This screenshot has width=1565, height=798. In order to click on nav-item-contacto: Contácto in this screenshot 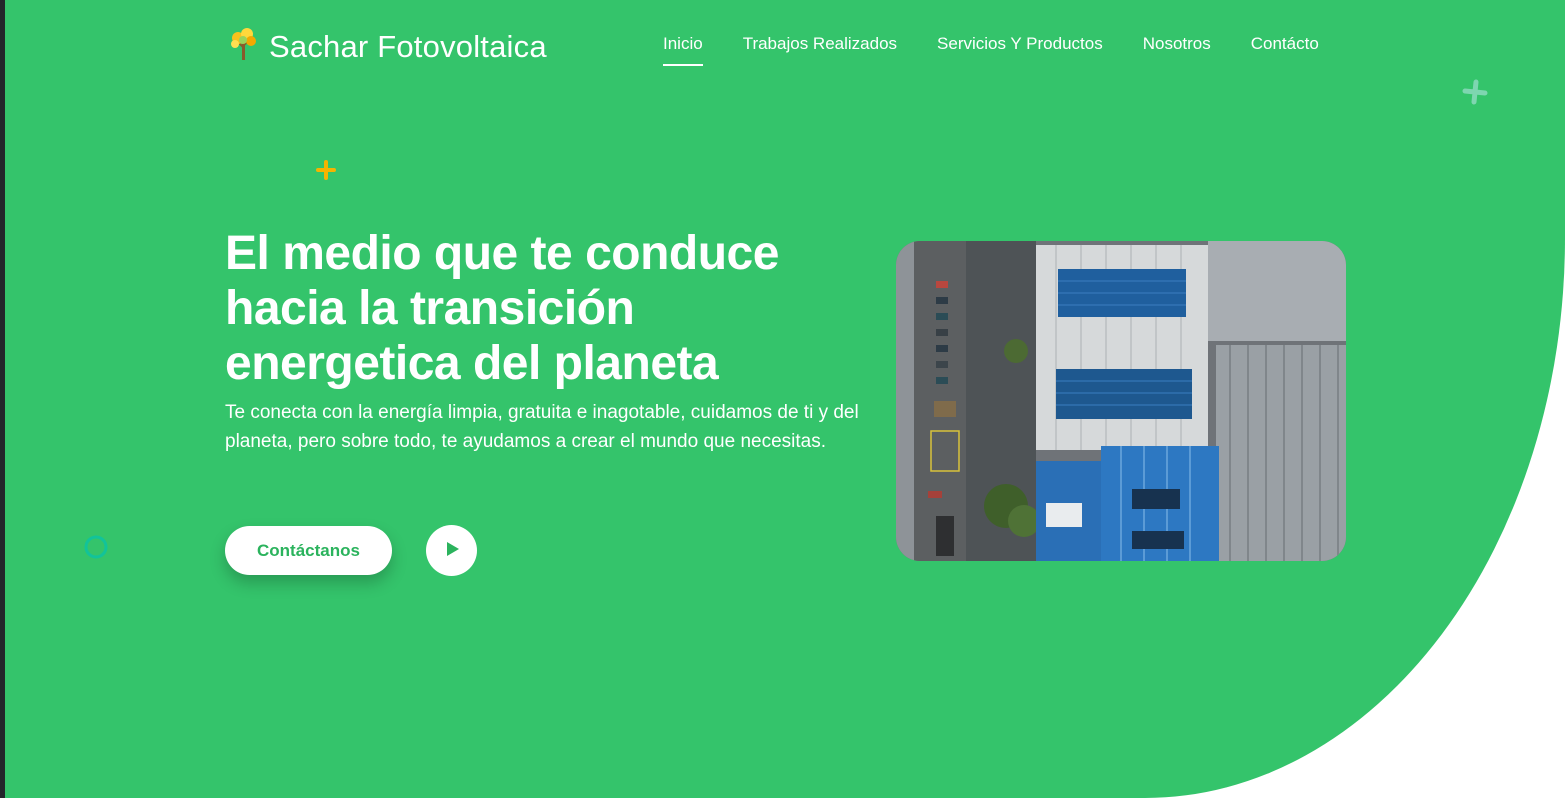, I will do `click(1285, 47)`.